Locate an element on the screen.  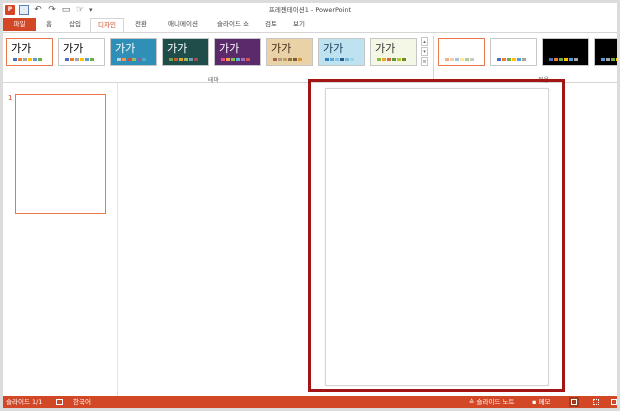
theme-teal-gradient: 가가 is located at coordinates (133, 52).